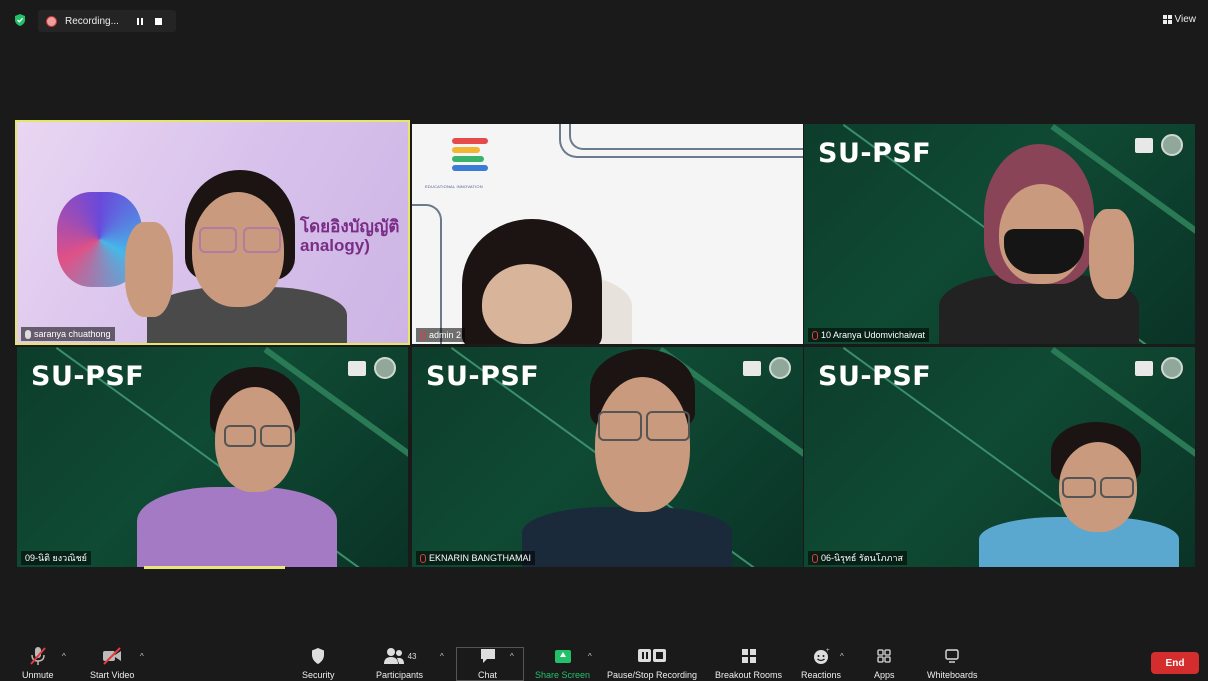  Describe the element at coordinates (64, 656) in the screenshot. I see `audio-options-caret-icon: ^` at that location.